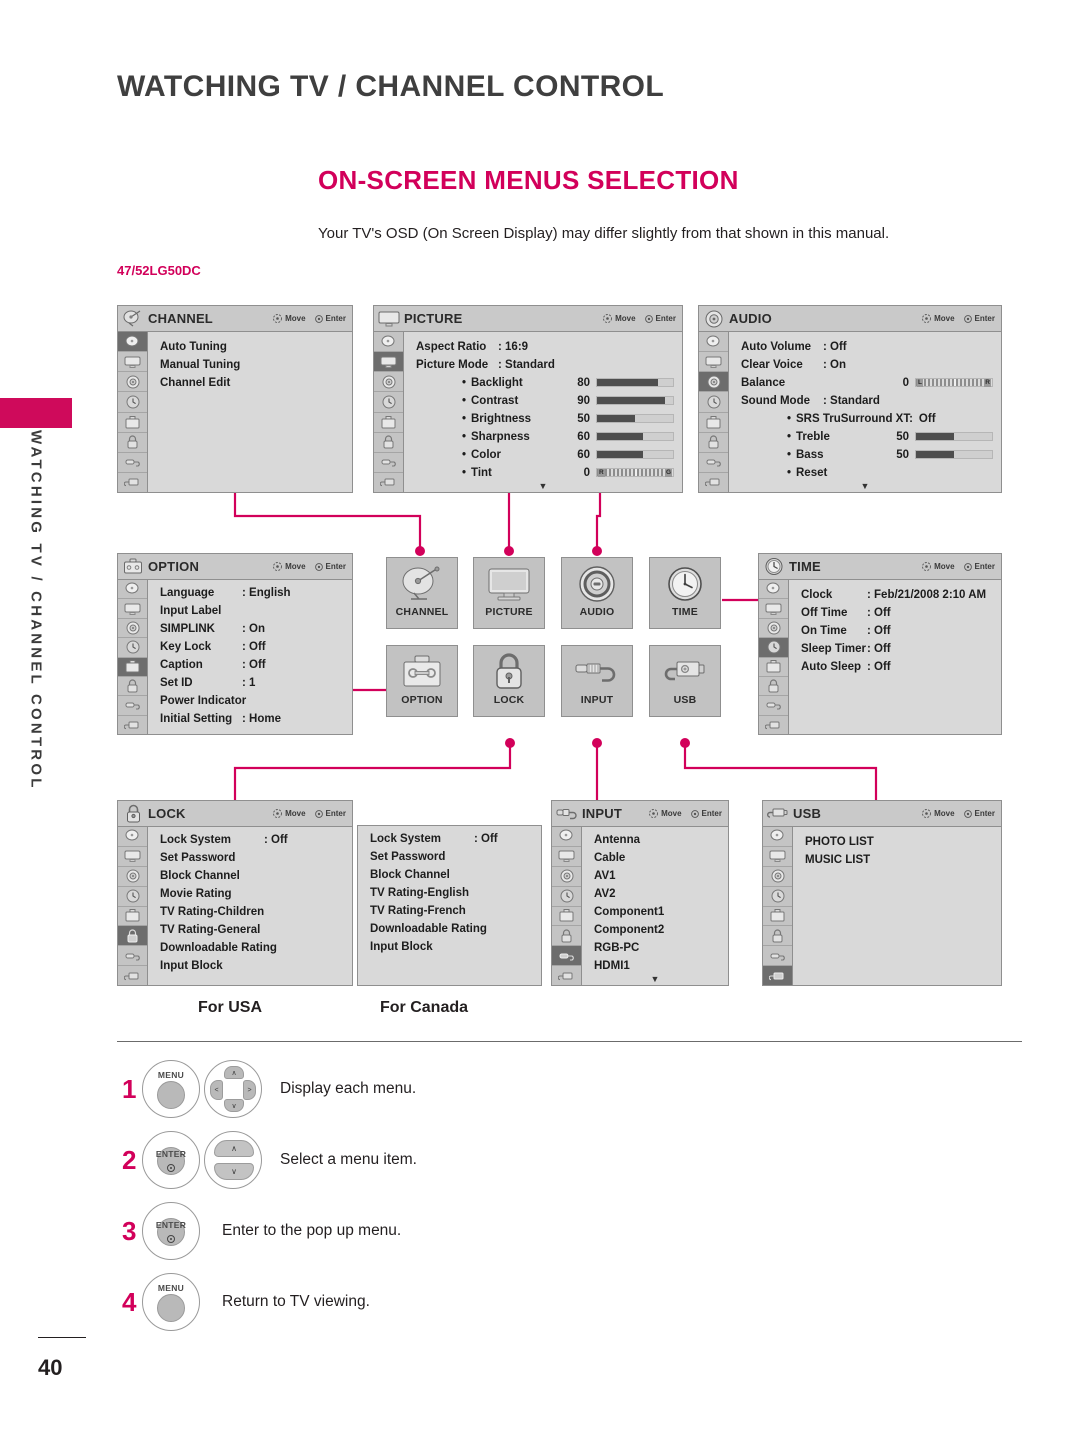 The width and height of the screenshot is (1080, 1439). I want to click on menu-item: Sleep Timer: Off, so click(897, 649).